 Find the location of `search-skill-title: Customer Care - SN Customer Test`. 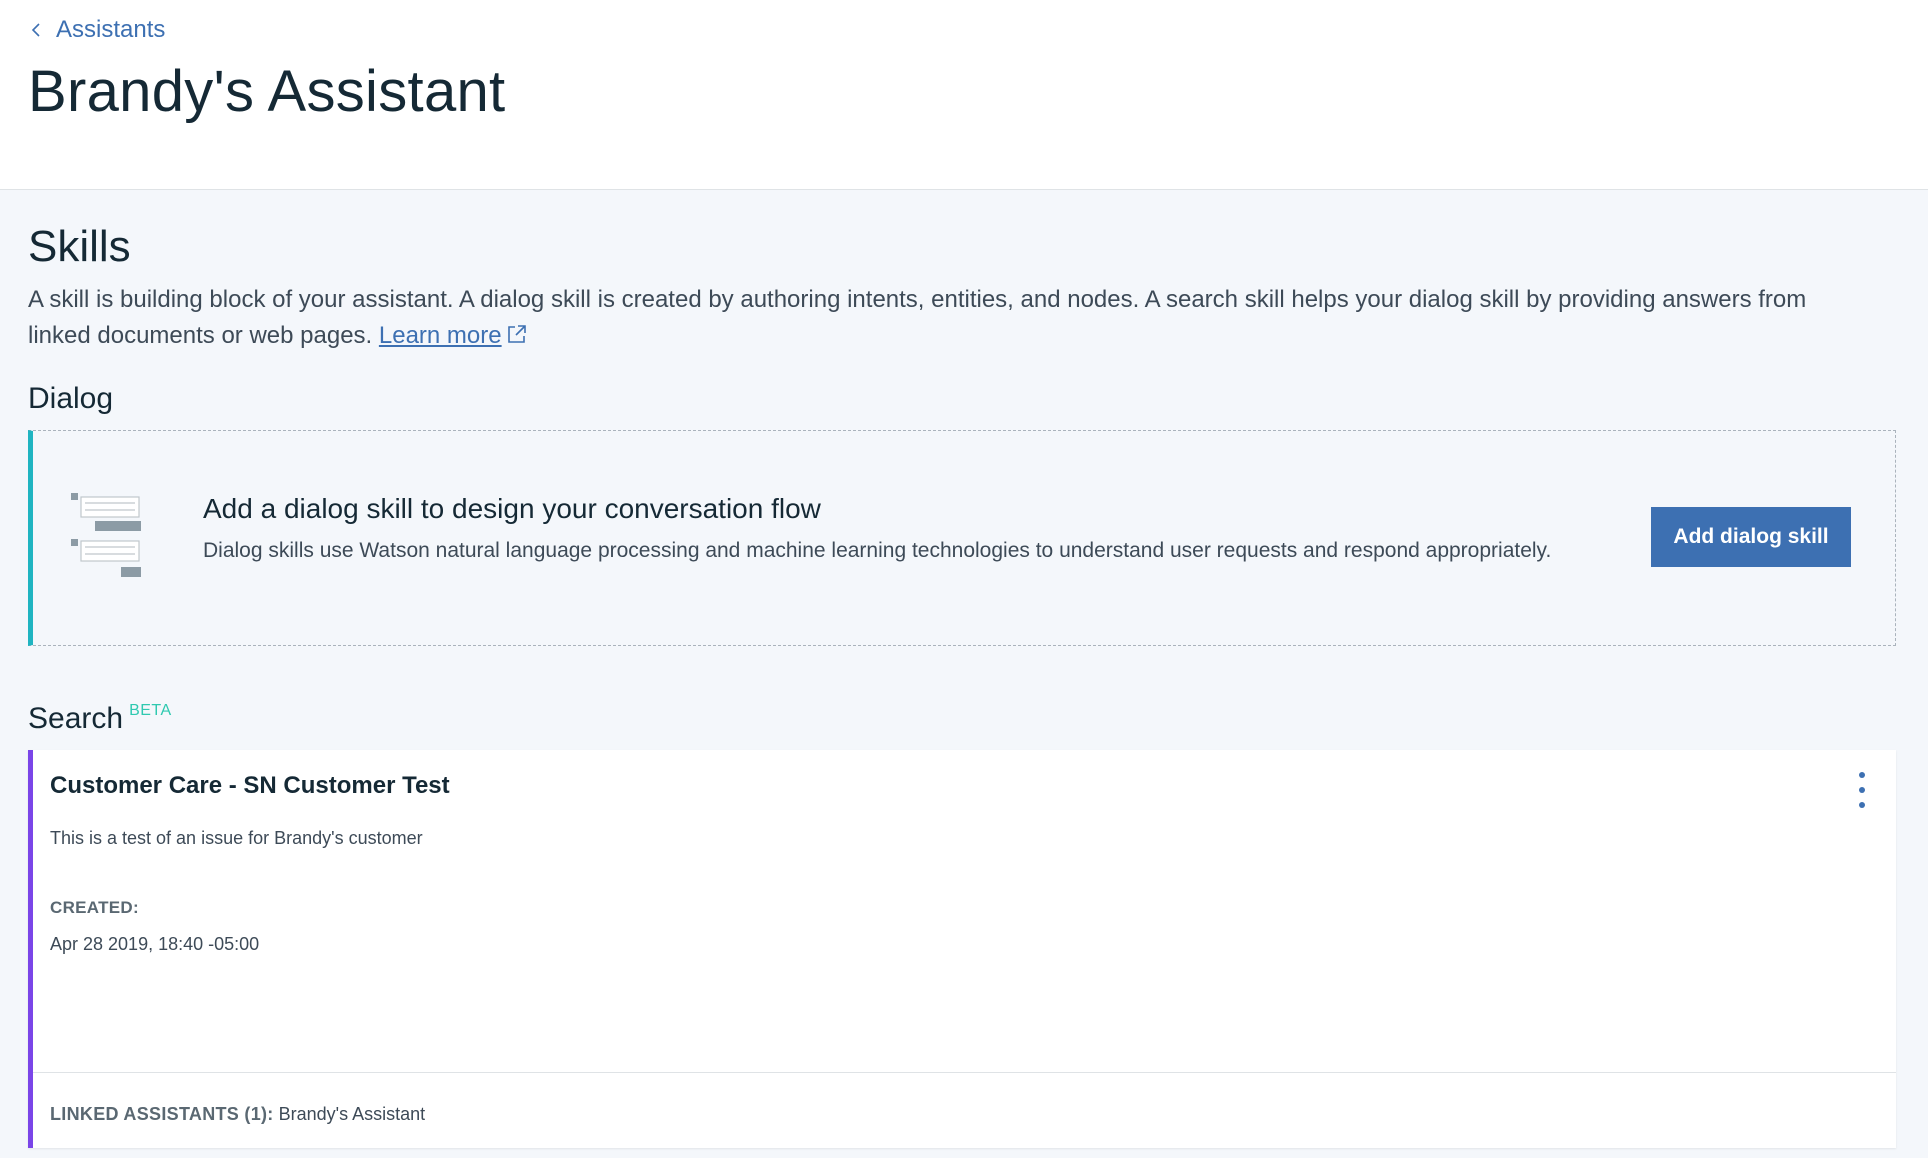

search-skill-title: Customer Care - SN Customer Test is located at coordinates (250, 785).